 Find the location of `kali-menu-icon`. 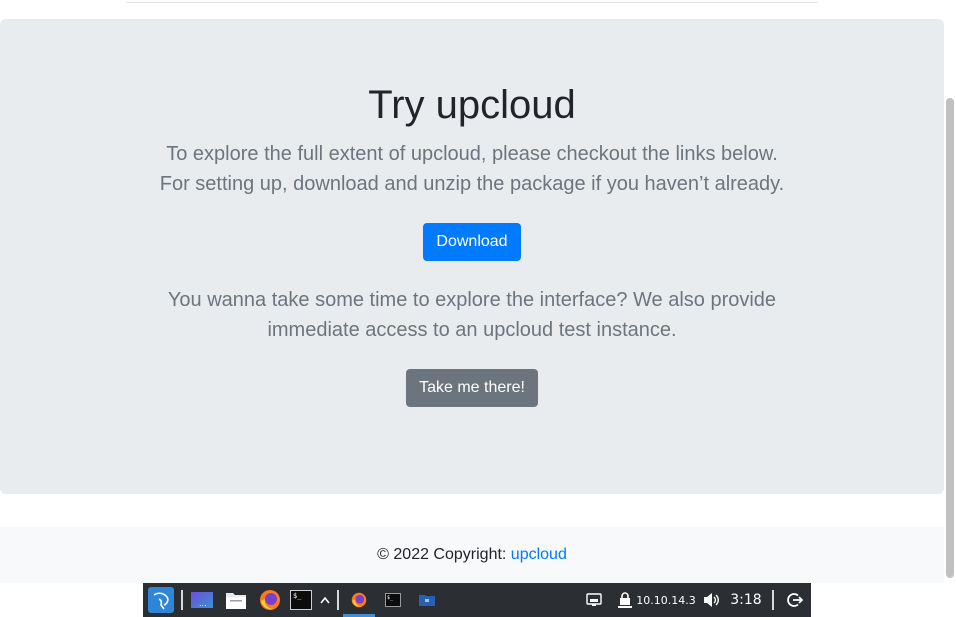

kali-menu-icon is located at coordinates (161, 600).